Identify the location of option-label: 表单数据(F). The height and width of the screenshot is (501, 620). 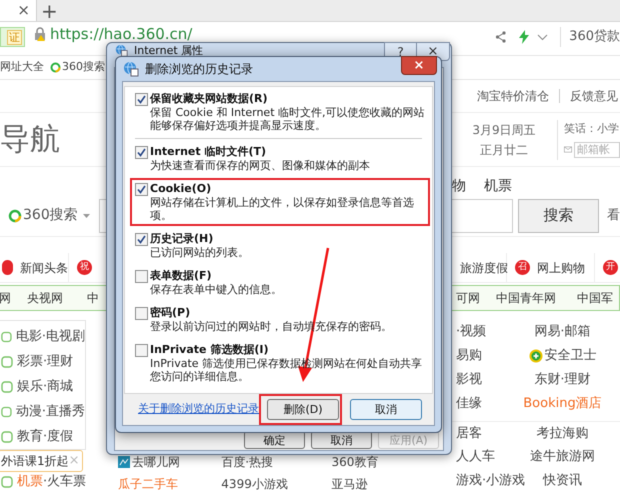
(181, 276).